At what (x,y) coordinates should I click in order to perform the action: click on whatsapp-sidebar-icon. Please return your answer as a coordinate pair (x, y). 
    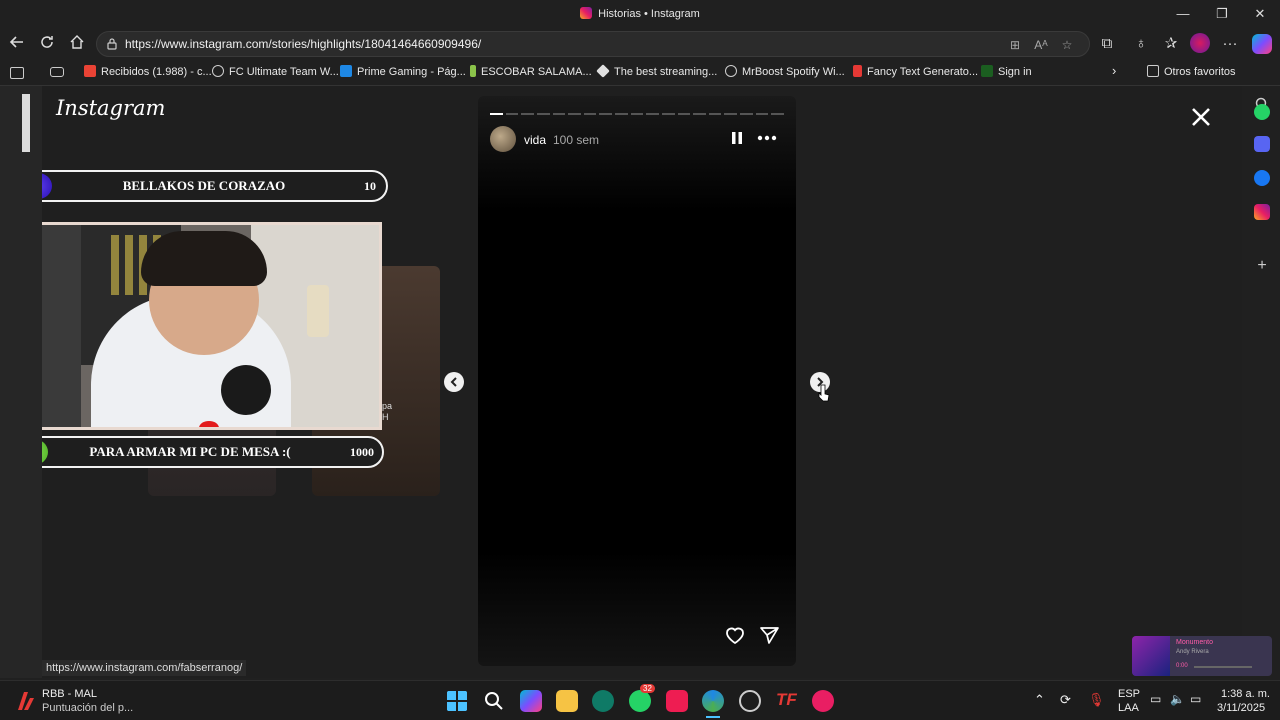
    Looking at the image, I should click on (1262, 112).